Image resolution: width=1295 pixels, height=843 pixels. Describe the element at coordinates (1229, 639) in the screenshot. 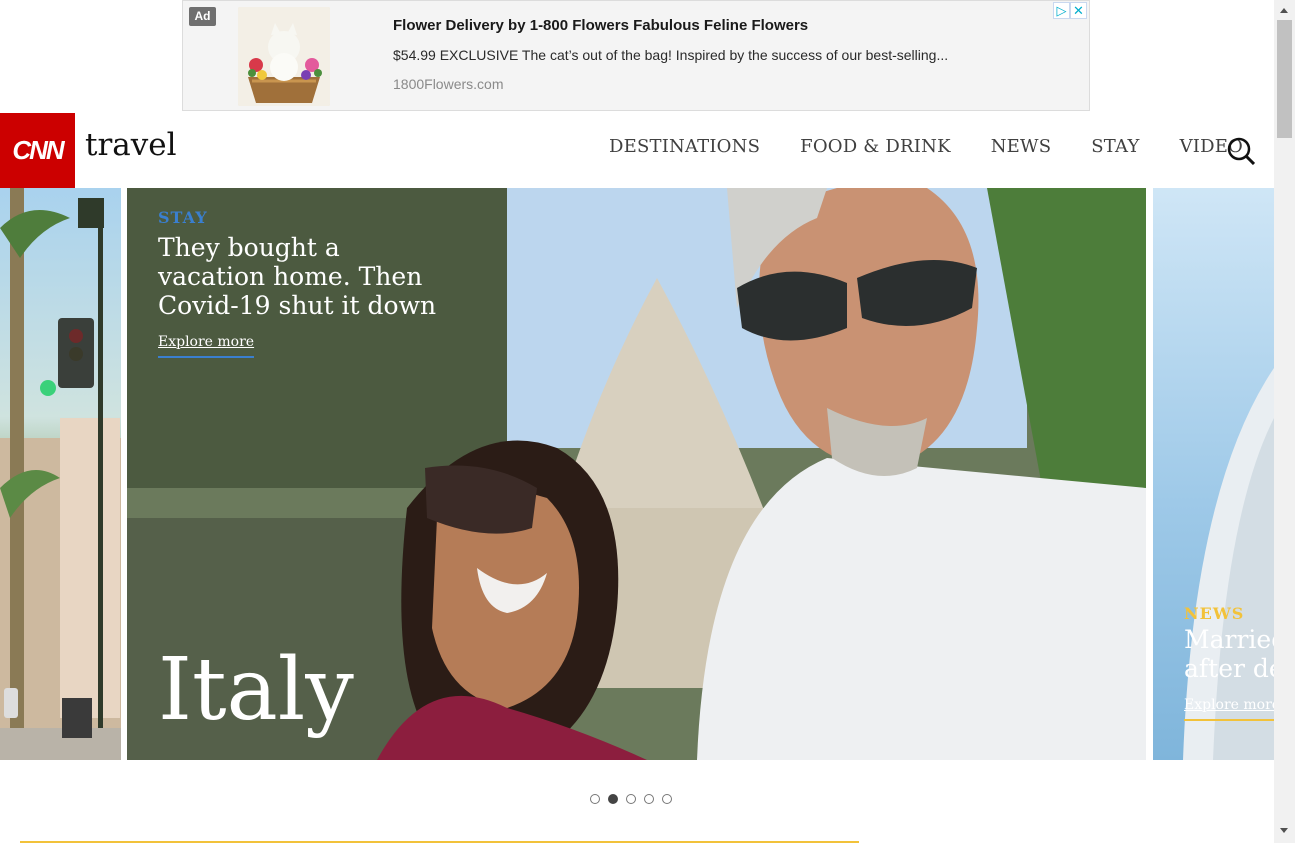

I see `next-slide-headline-line1: Married` at that location.